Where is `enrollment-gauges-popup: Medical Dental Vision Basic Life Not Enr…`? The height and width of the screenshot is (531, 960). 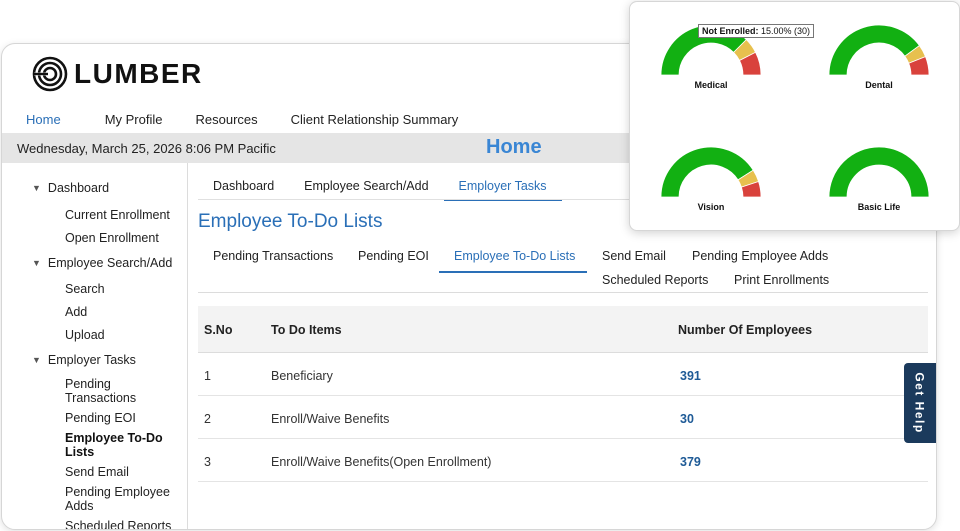
enrollment-gauges-popup: Medical Dental Vision Basic Life Not Enr… is located at coordinates (794, 116).